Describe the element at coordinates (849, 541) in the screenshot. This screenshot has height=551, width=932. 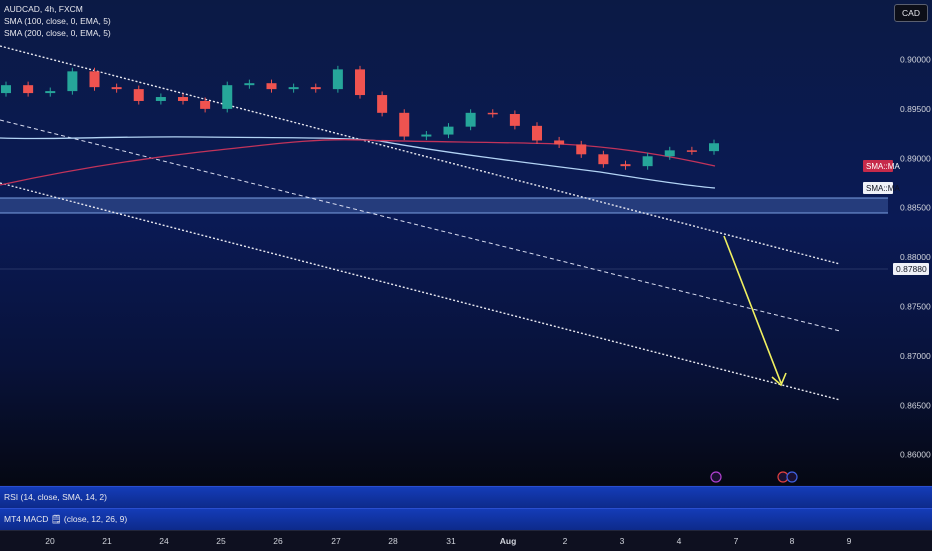
I see `date-label: 9` at that location.